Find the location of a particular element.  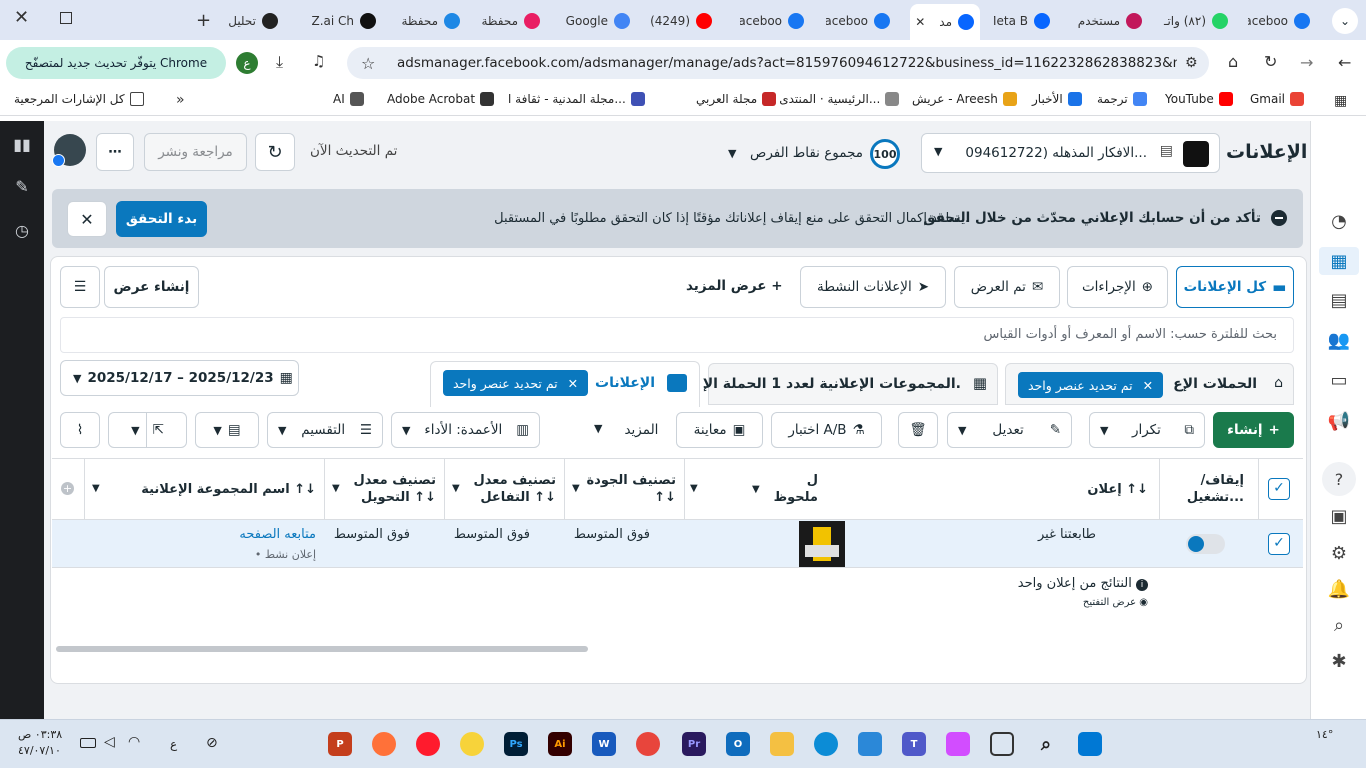

breakdown-dropdown: ▼ التقسيم ☰ is located at coordinates (325, 430).